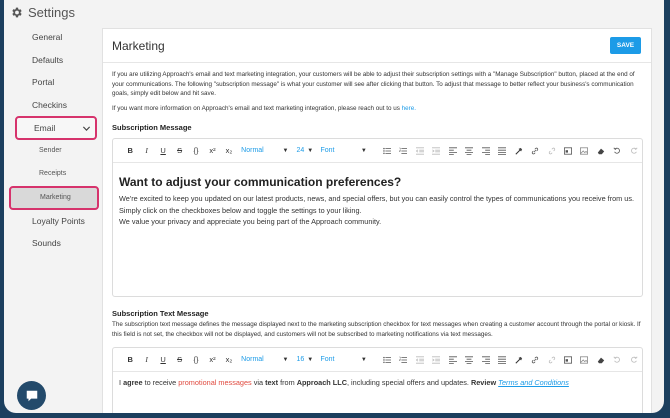 This screenshot has width=670, height=418. I want to click on sidebar-item-receipts: Receipts, so click(53, 174).